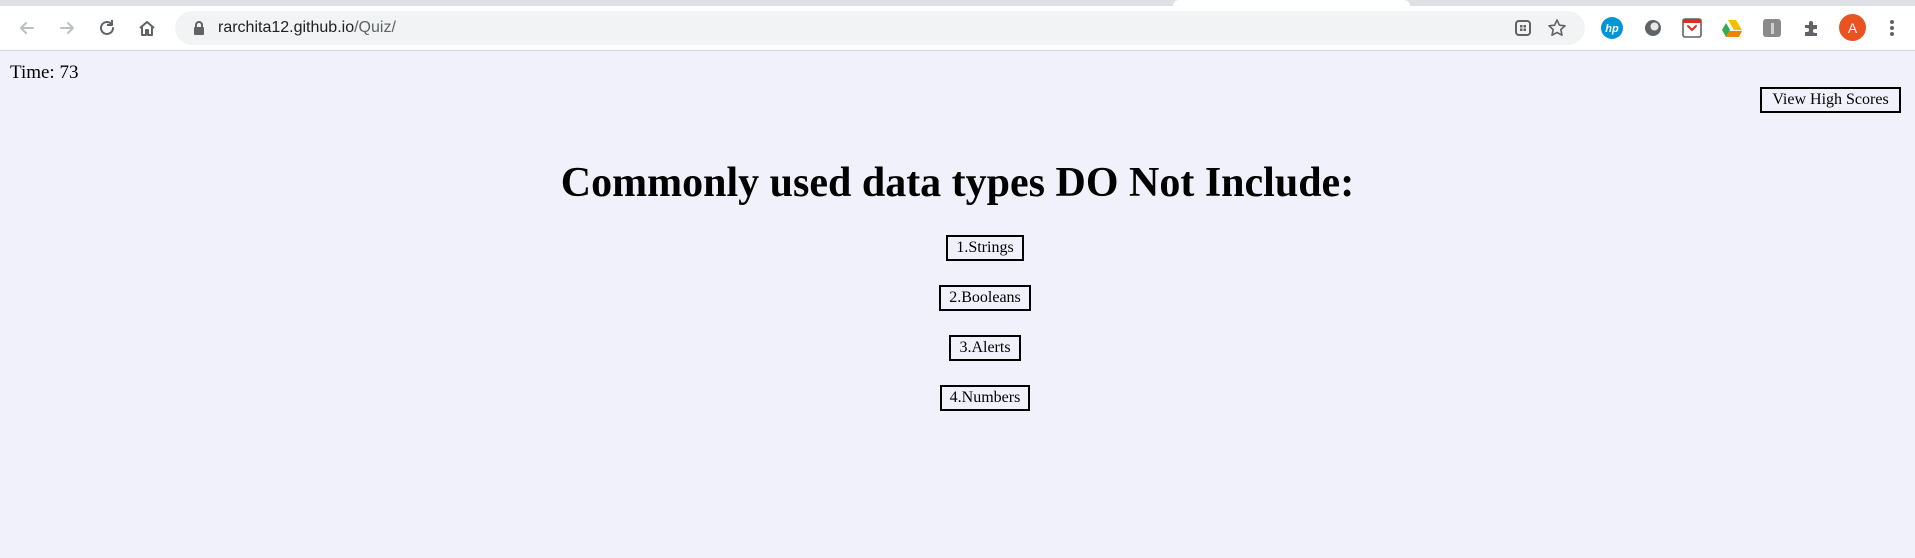 The image size is (1915, 558). I want to click on puzzle-icon, so click(1812, 28).